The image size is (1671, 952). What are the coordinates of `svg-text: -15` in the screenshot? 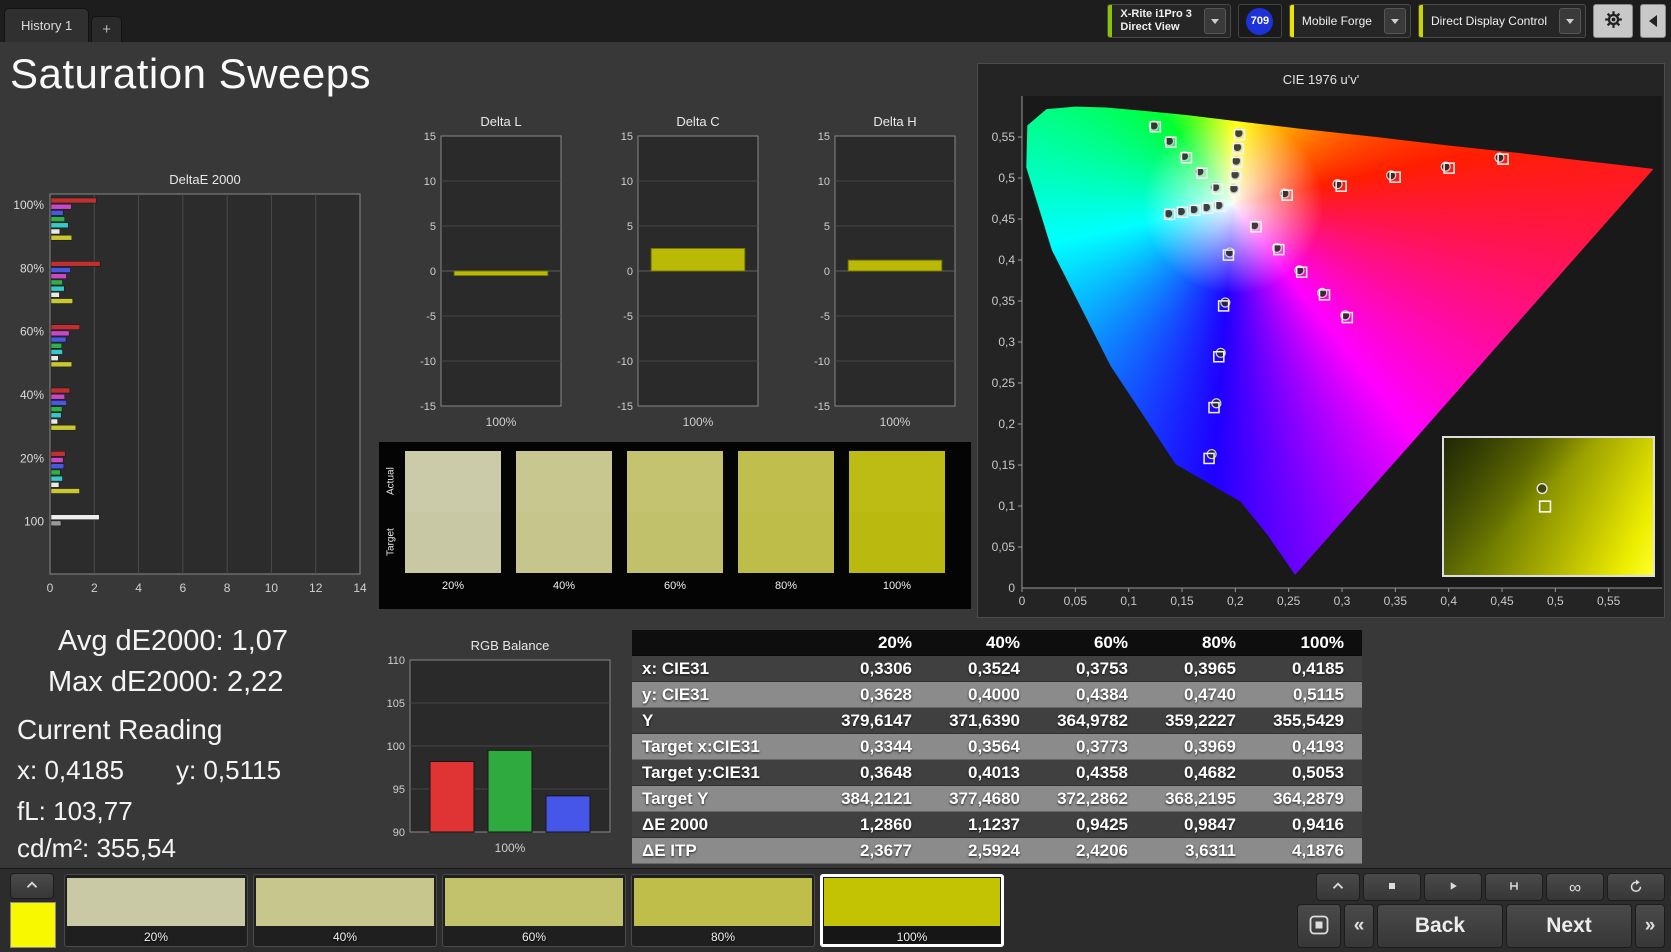 It's located at (428, 407).